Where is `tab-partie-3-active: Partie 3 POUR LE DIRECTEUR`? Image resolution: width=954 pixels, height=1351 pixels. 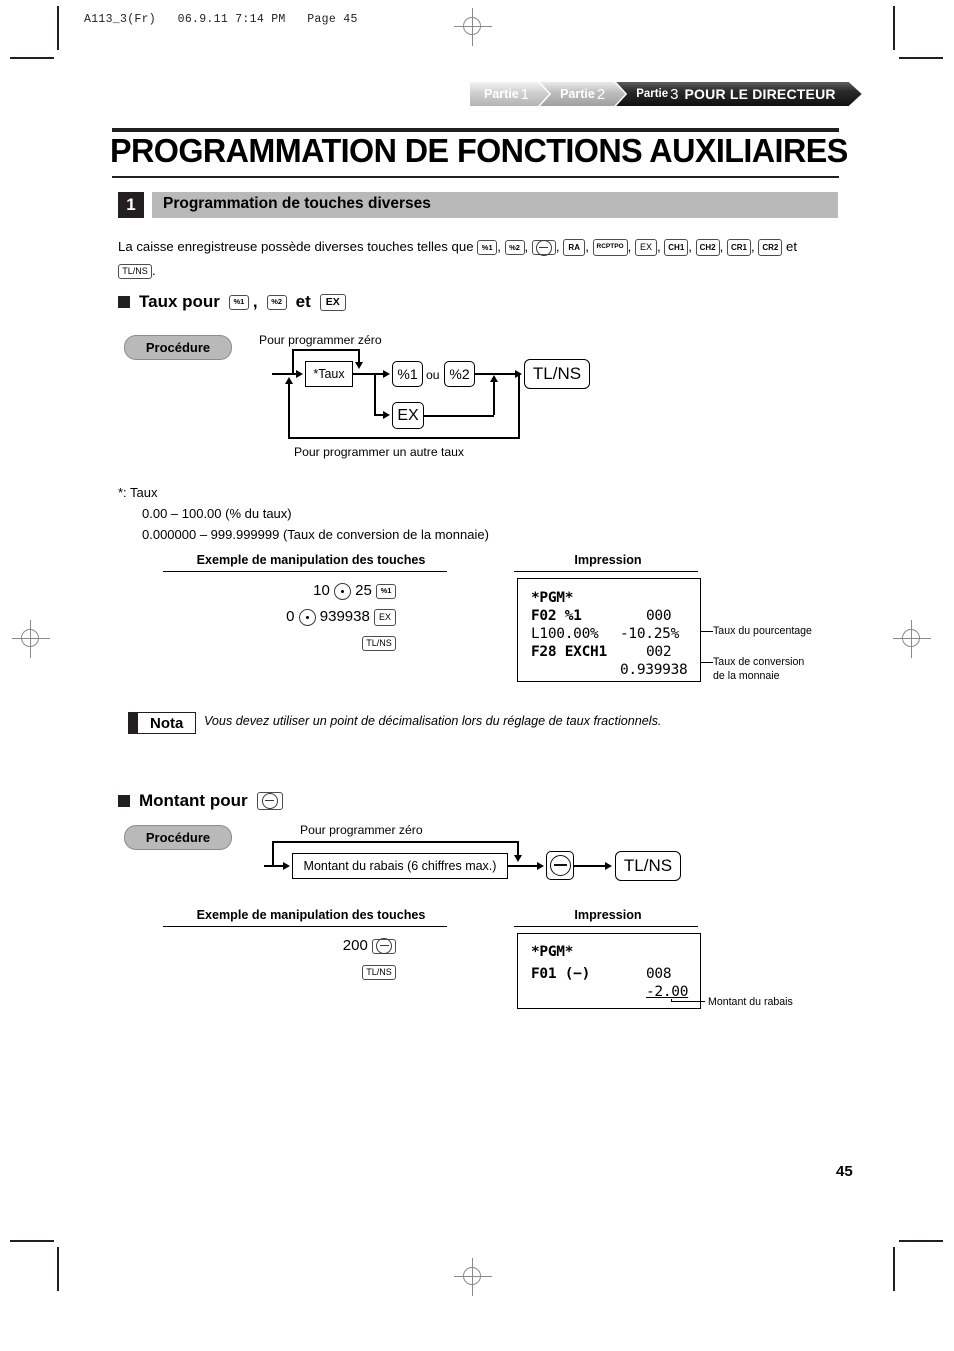
tab-partie-3-active: Partie 3 POUR LE DIRECTEUR is located at coordinates (739, 94).